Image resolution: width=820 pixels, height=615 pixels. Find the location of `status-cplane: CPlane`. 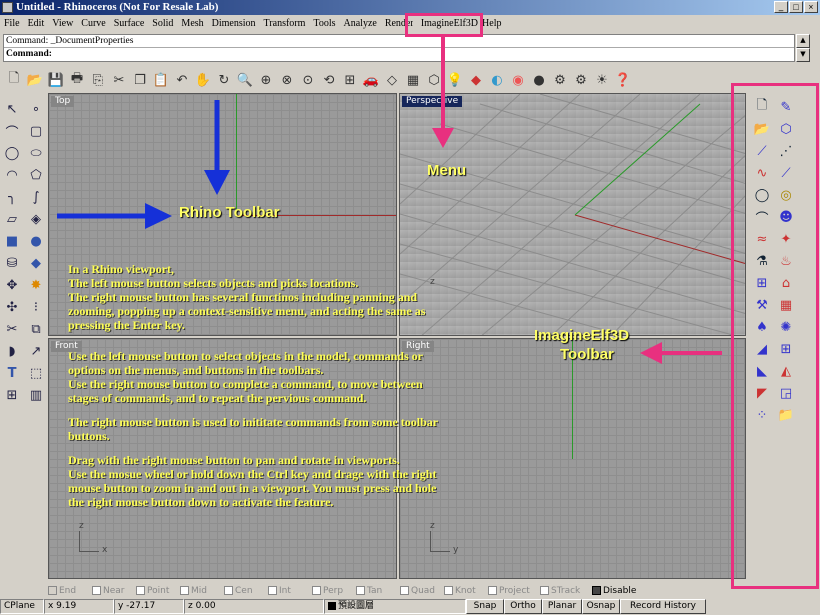

status-cplane: CPlane is located at coordinates (22, 606).